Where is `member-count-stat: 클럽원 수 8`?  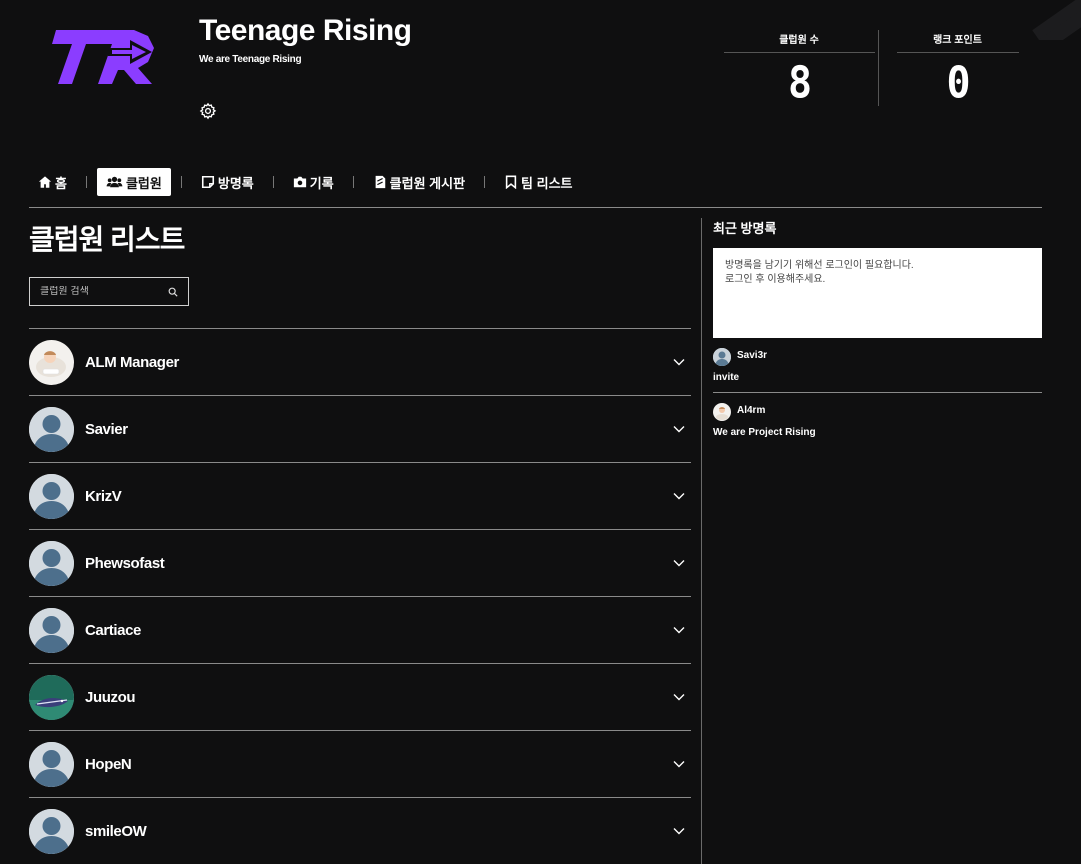 member-count-stat: 클럽원 수 8 is located at coordinates (799, 69).